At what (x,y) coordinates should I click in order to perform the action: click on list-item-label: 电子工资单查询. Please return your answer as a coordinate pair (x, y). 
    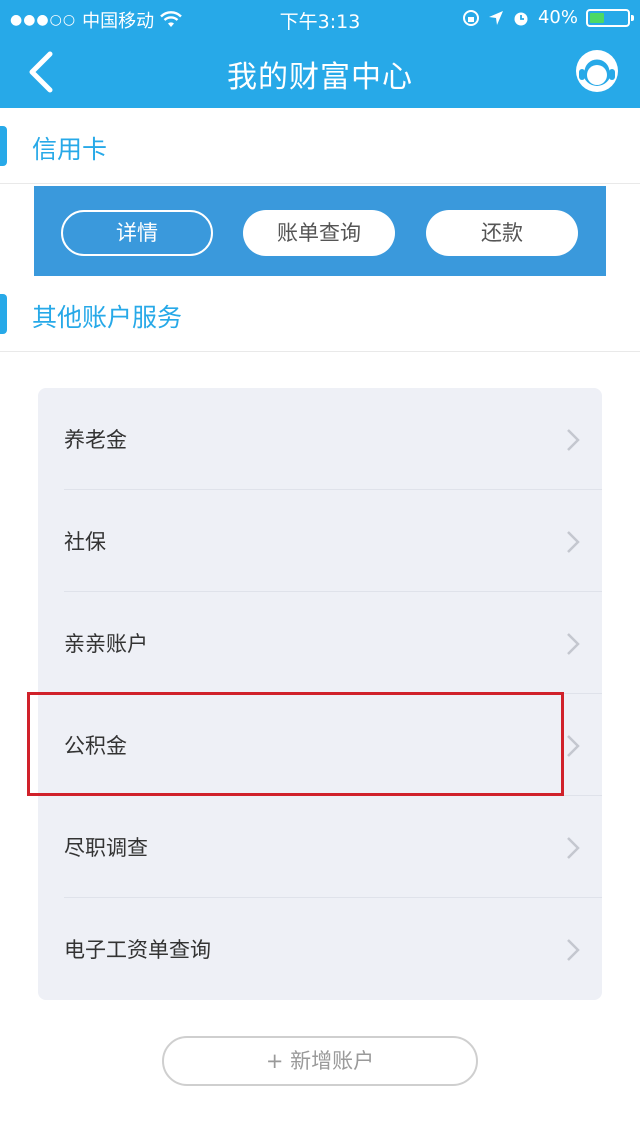
    Looking at the image, I should click on (137, 950).